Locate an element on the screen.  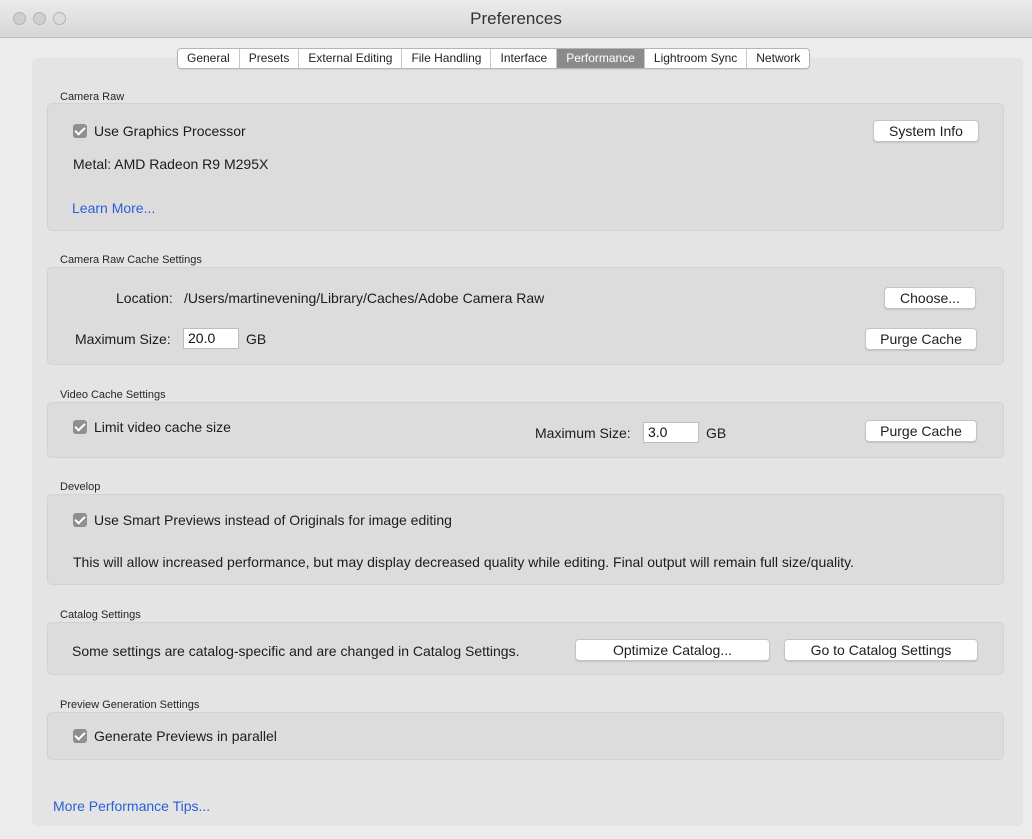
parallel-previews-checkbox is located at coordinates (80, 736).